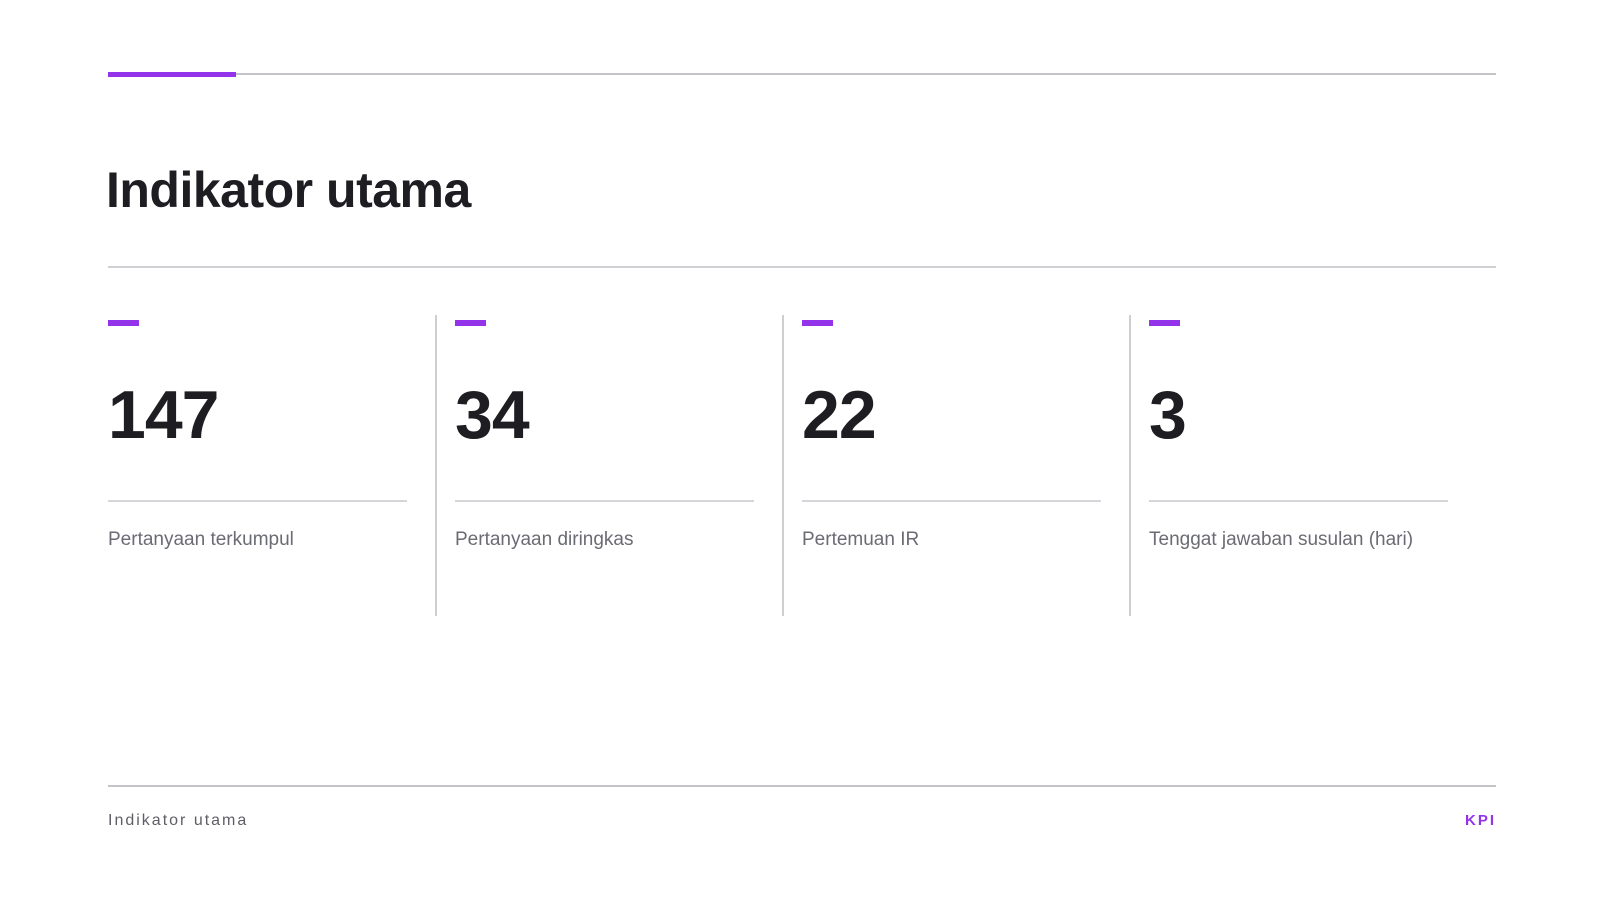  Describe the element at coordinates (163, 415) in the screenshot. I see `kpi-value: 147` at that location.